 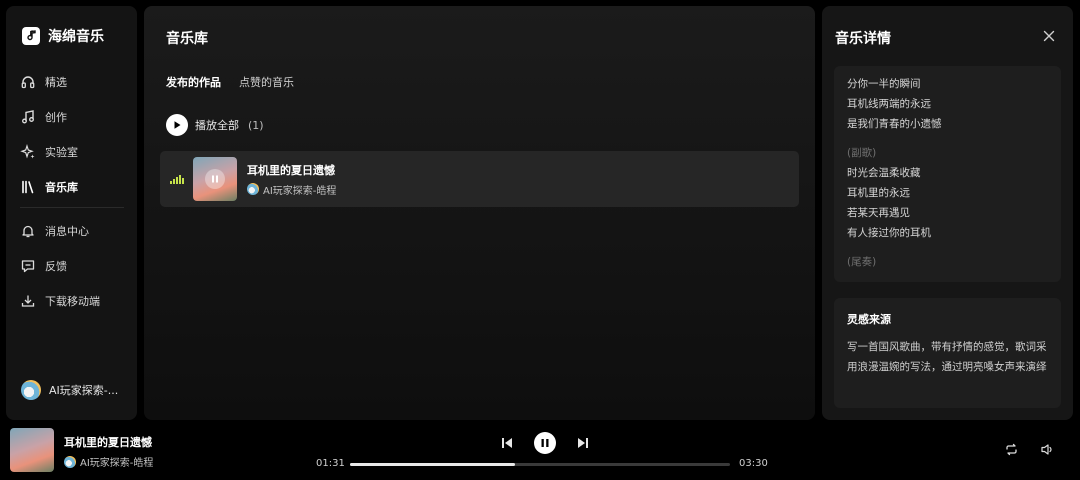 I want to click on lyric-line: 耳机里的永远, so click(x=878, y=193).